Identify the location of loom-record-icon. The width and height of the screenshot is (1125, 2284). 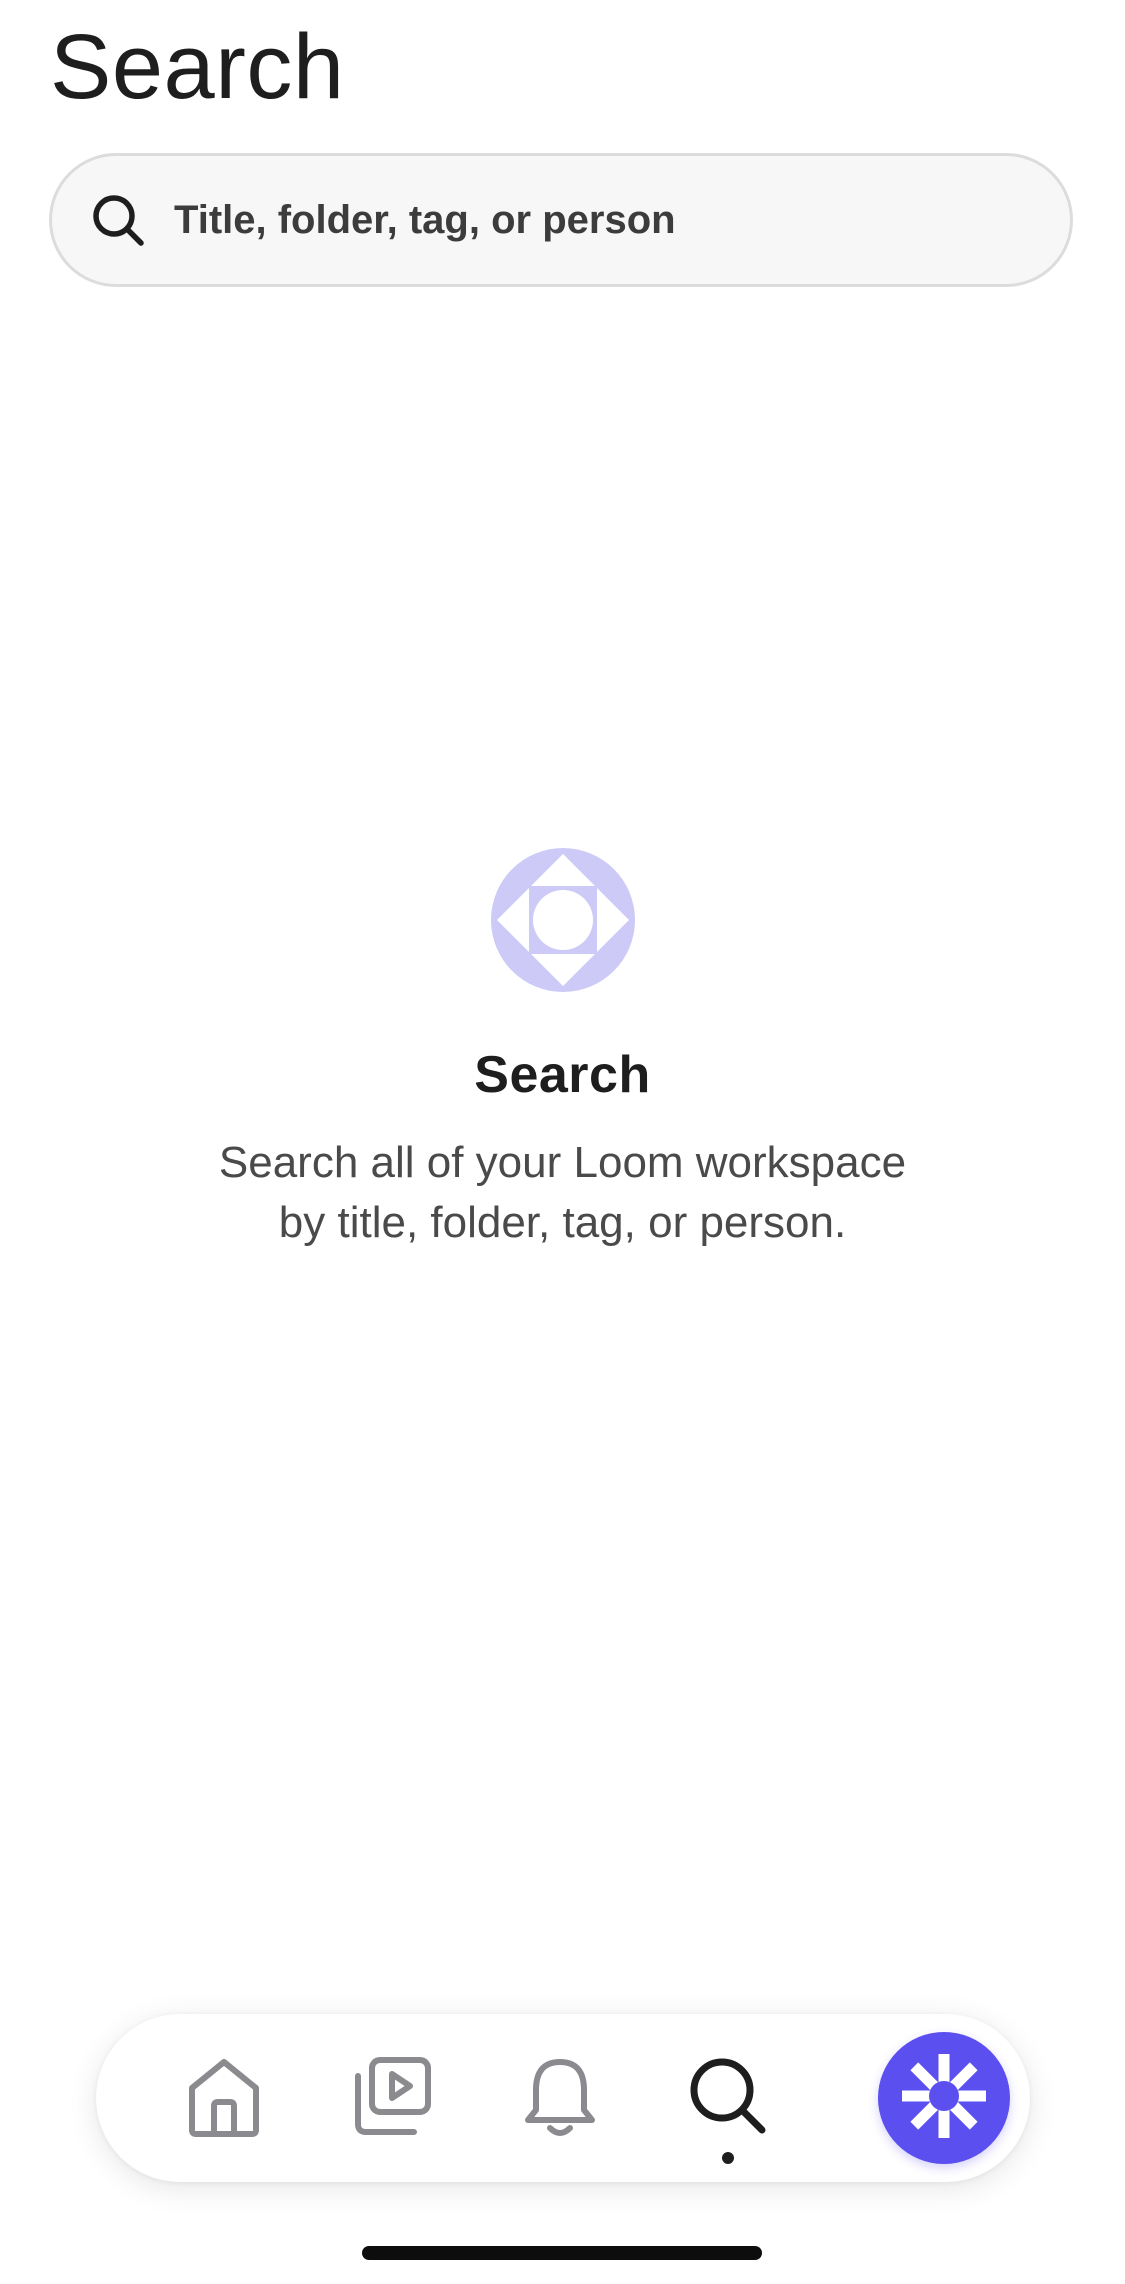
(944, 2098).